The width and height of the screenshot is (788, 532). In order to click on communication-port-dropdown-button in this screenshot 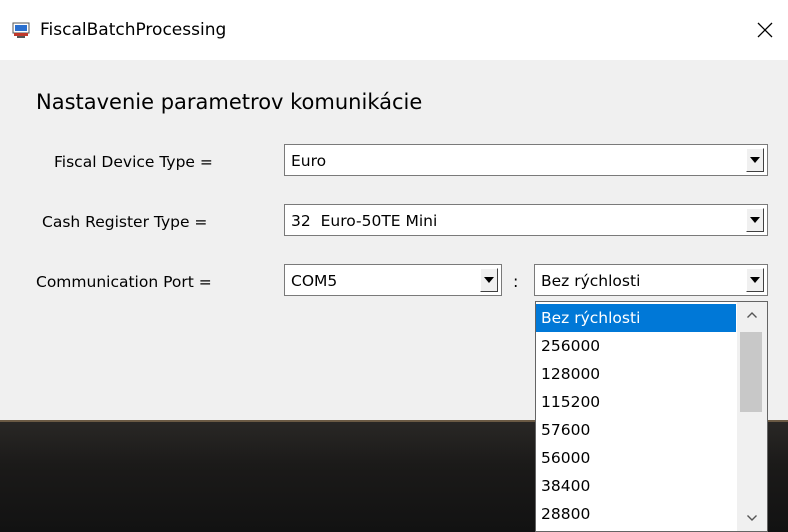, I will do `click(489, 280)`.